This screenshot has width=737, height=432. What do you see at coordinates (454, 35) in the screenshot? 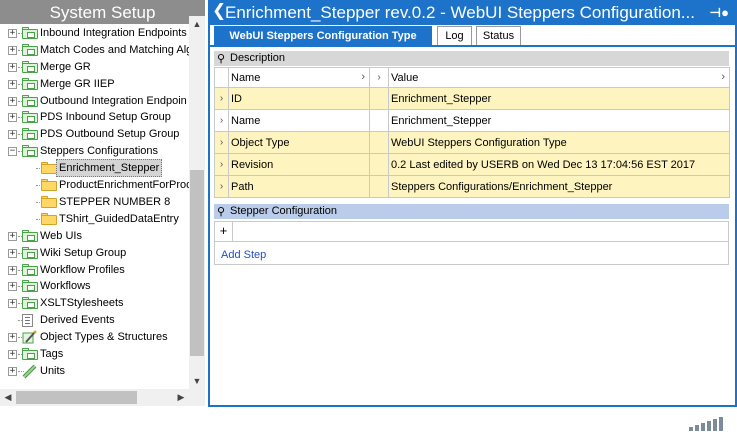
I see `tab-log: Log` at bounding box center [454, 35].